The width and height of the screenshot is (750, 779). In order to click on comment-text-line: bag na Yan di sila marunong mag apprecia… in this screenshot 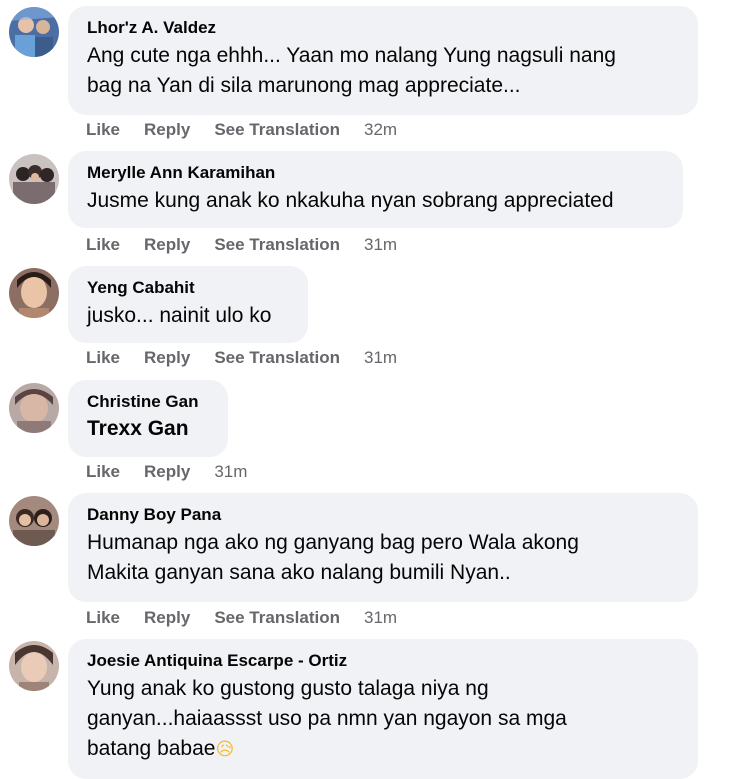, I will do `click(304, 85)`.